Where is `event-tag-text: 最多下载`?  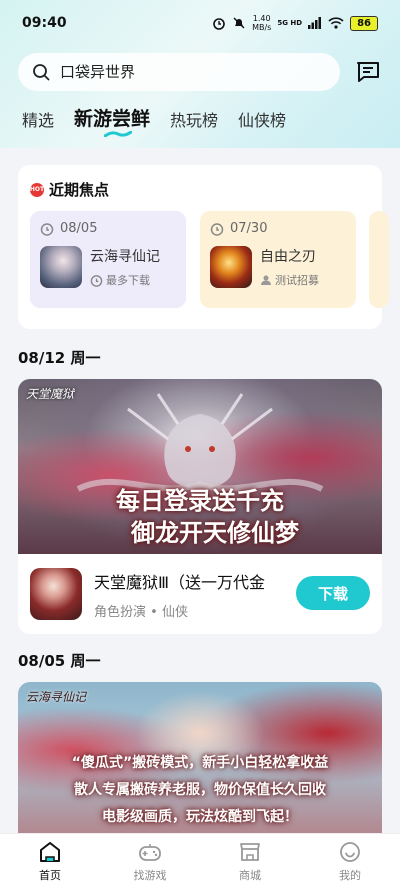 event-tag-text: 最多下载 is located at coordinates (128, 280).